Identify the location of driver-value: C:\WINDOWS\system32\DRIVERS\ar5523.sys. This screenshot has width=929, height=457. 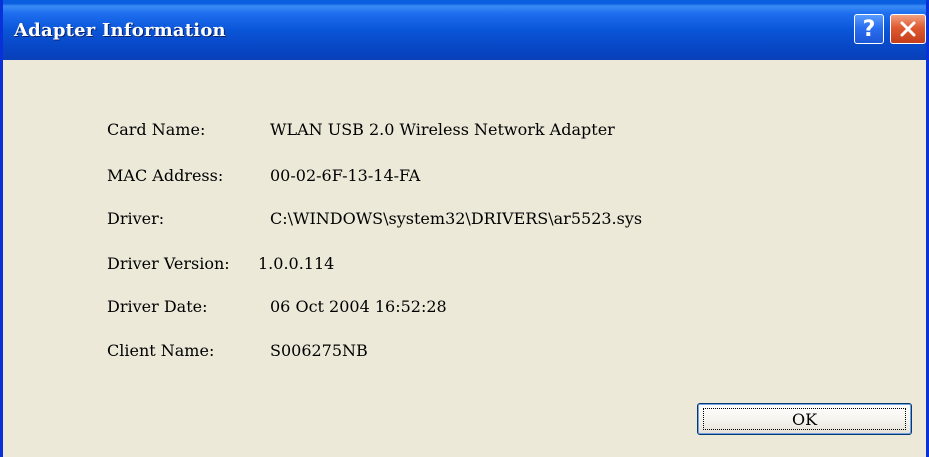
(456, 218).